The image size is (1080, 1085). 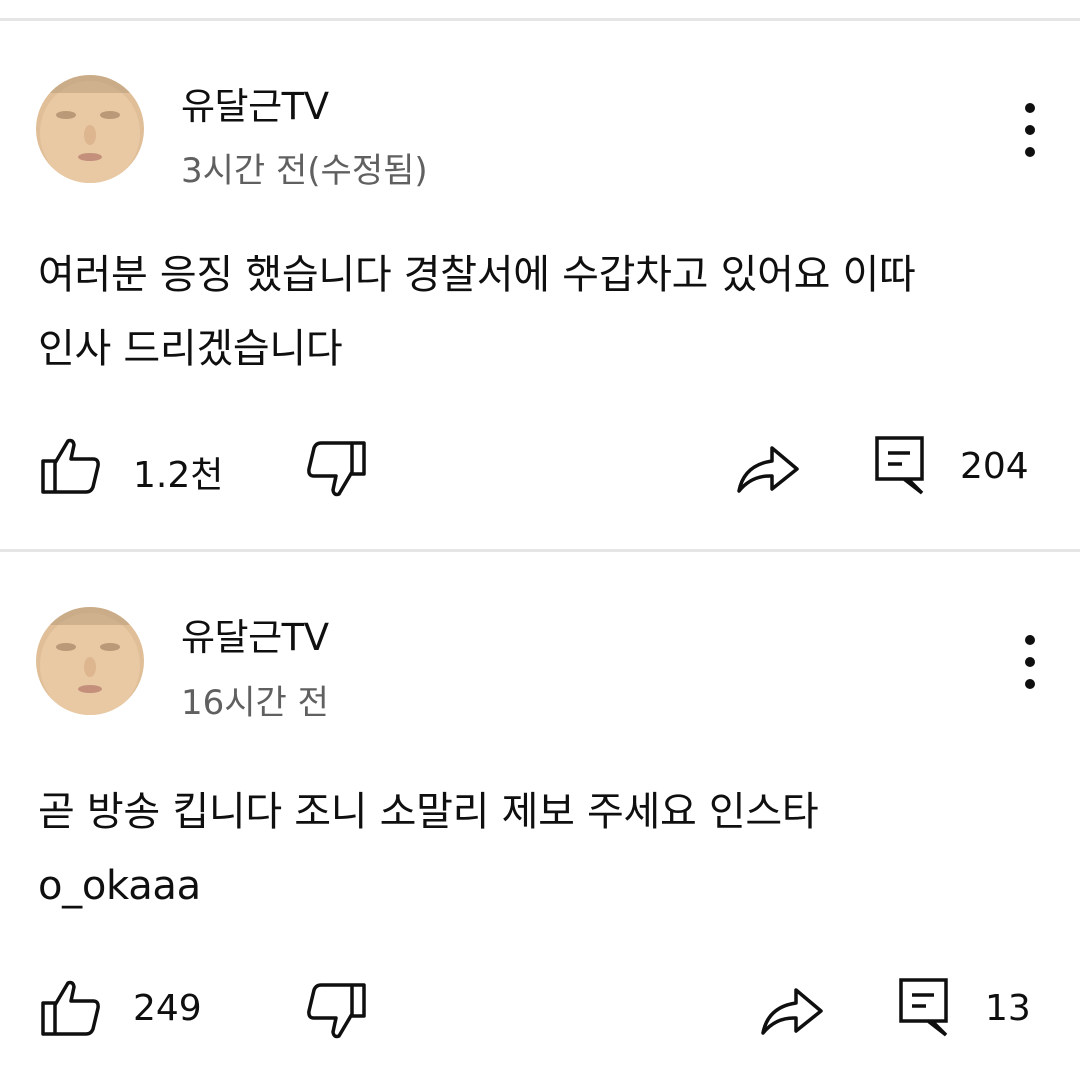 I want to click on comment-text-line-2: o_okaaa, so click(x=119, y=886).